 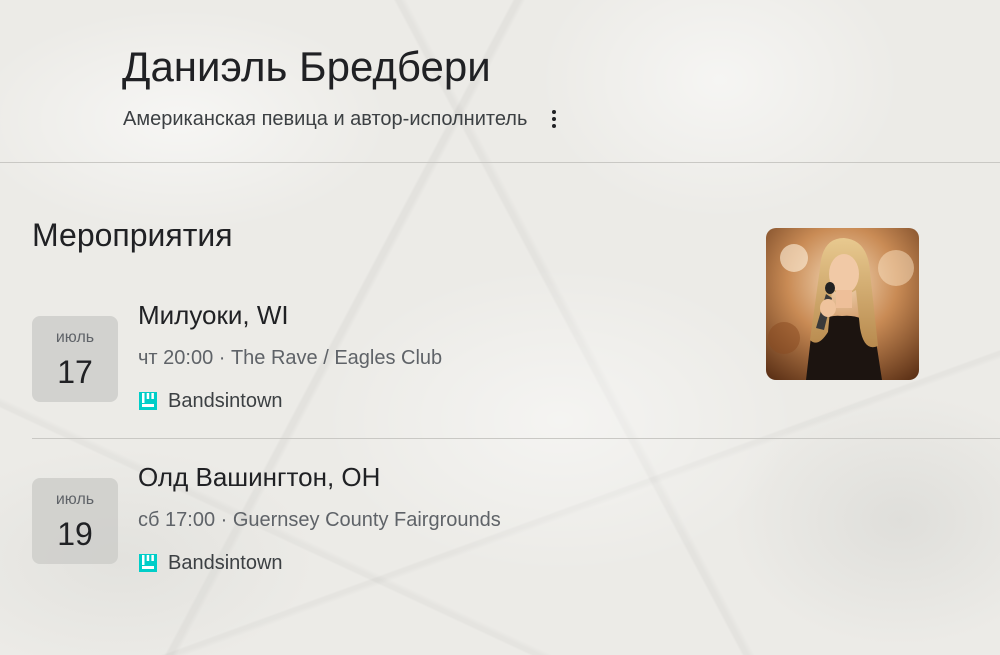 I want to click on events-section-title: Мероприятия, so click(x=132, y=235).